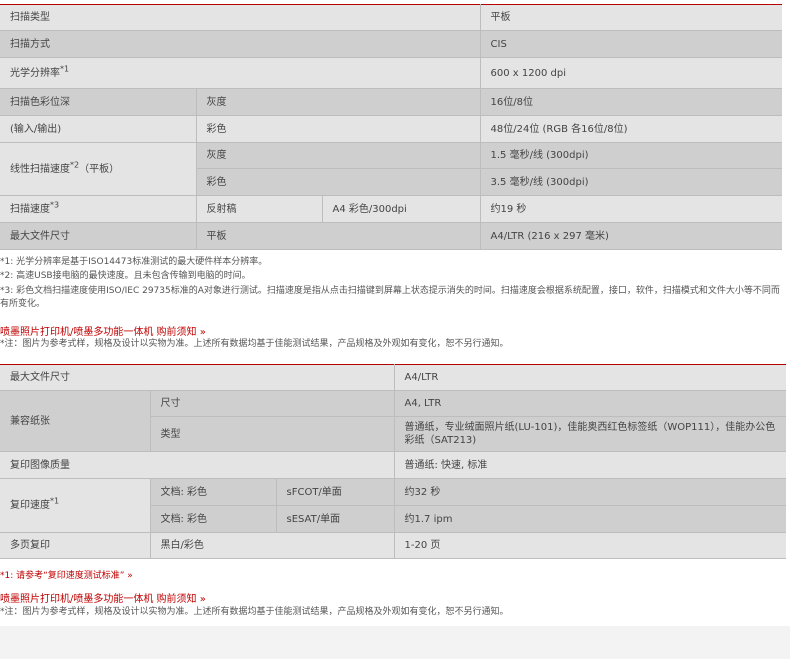 The height and width of the screenshot is (659, 790). Describe the element at coordinates (631, 236) in the screenshot. I see `spec-value: A4/LTR (216 x 297 毫米)` at that location.